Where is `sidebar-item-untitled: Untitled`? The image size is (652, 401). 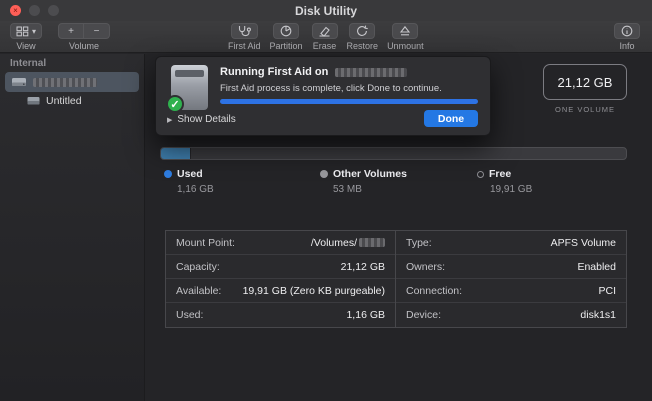
sidebar-item-untitled: Untitled is located at coordinates (72, 101).